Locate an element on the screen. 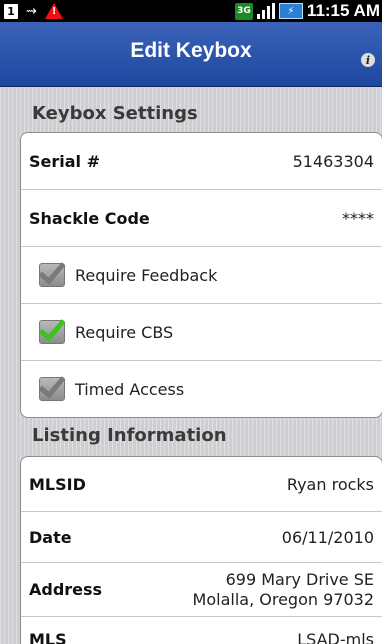  timed-access-label: Timed Access is located at coordinates (130, 389).